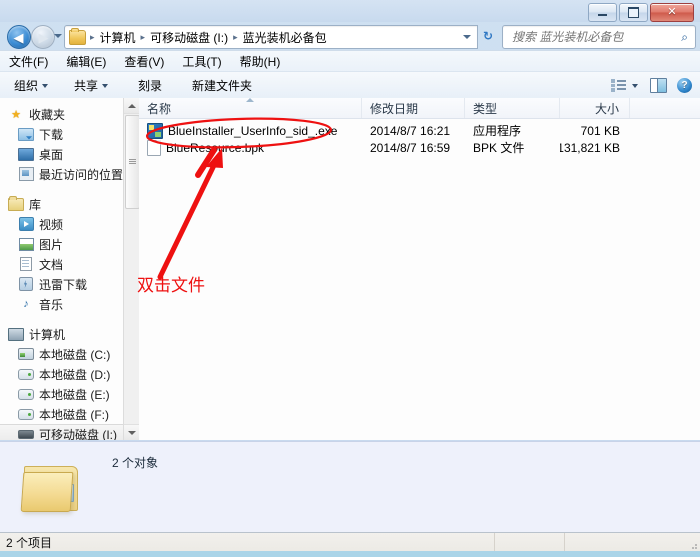 The image size is (700, 557). I want to click on navigation-scrollbar, so click(131, 269).